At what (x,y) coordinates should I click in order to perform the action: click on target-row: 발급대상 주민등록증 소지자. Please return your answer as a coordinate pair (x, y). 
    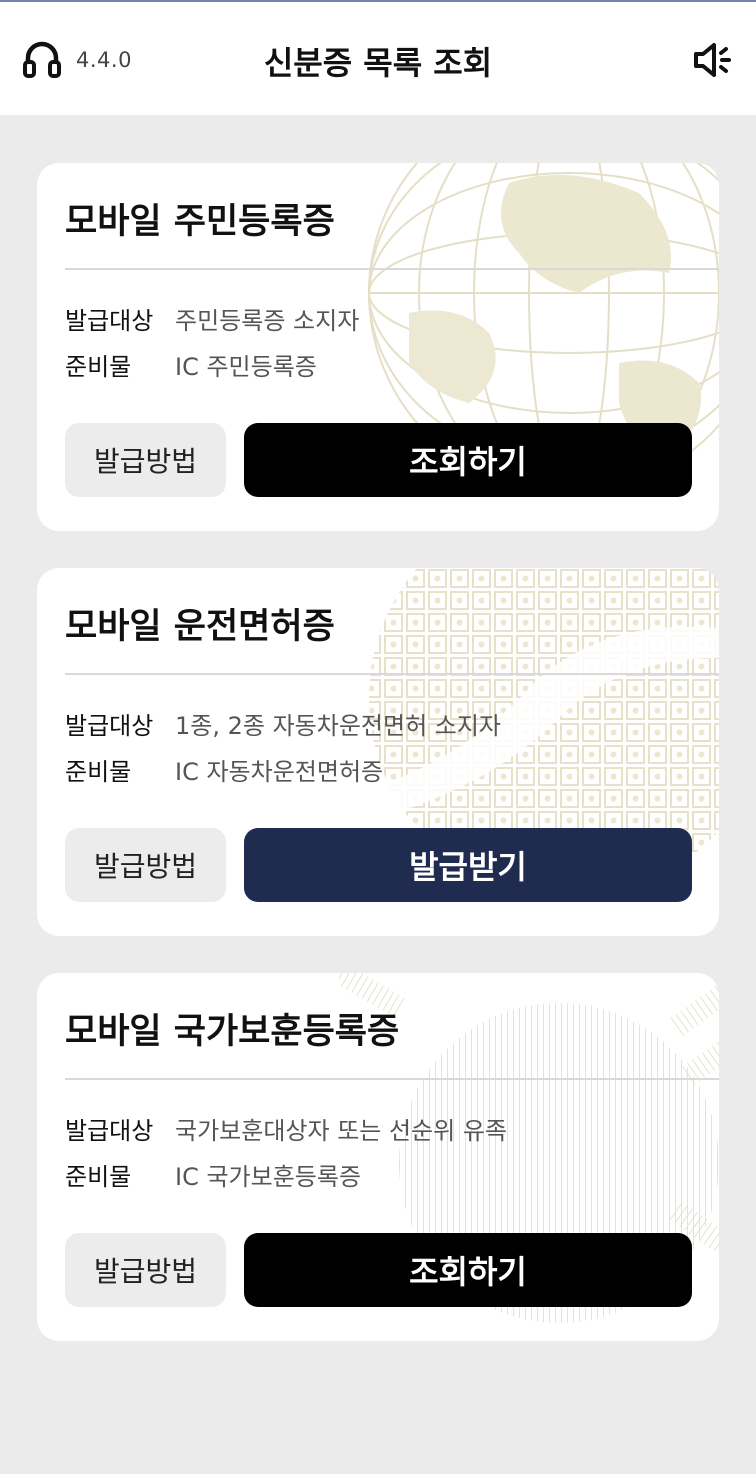
    Looking at the image, I should click on (212, 318).